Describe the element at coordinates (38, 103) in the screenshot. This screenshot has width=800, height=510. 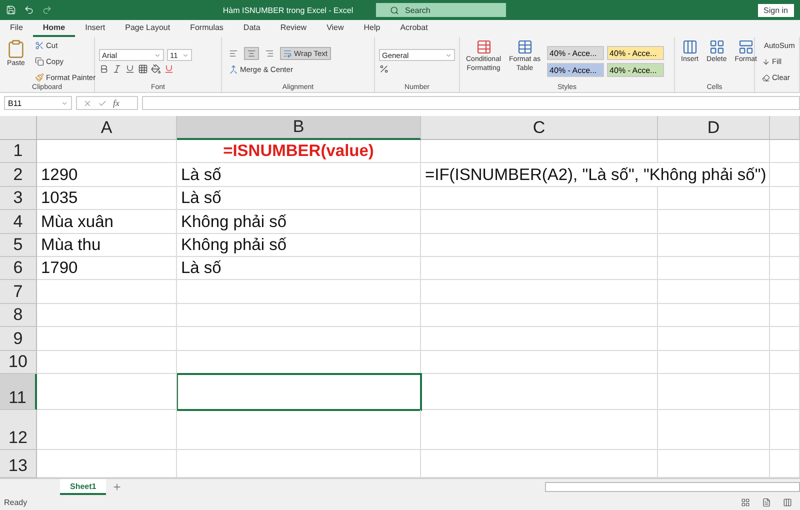
I see `name-box: B11` at that location.